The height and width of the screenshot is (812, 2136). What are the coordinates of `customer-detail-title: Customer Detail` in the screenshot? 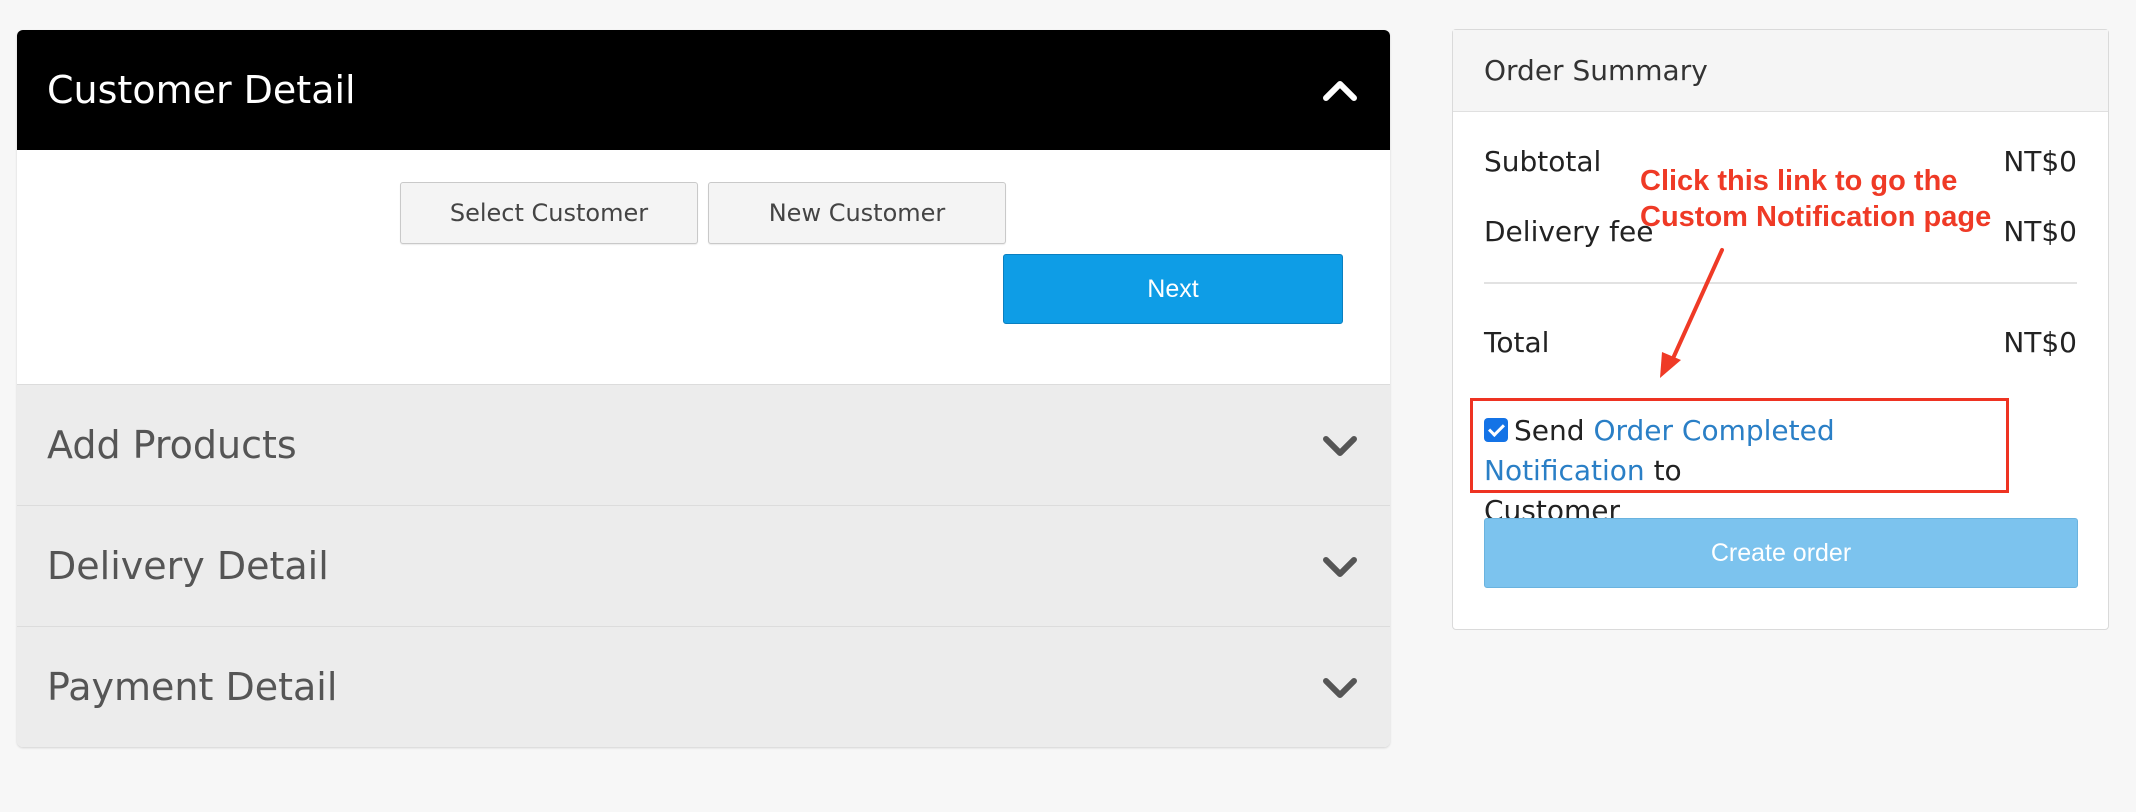 It's located at (201, 90).